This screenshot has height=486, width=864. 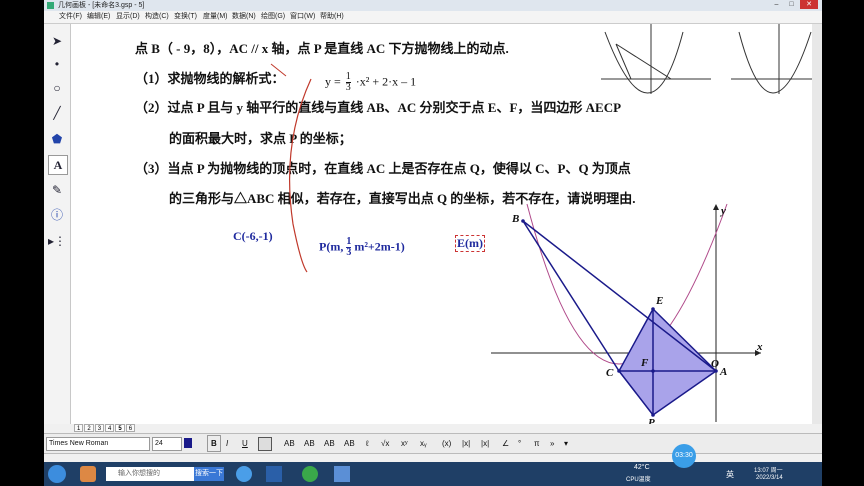 I want to click on symbol-1: AB, so click(x=289, y=443).